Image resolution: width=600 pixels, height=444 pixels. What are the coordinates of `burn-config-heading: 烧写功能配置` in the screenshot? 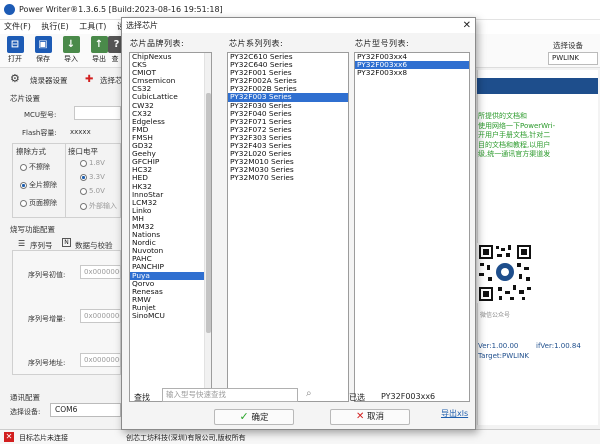 It's located at (32, 229).